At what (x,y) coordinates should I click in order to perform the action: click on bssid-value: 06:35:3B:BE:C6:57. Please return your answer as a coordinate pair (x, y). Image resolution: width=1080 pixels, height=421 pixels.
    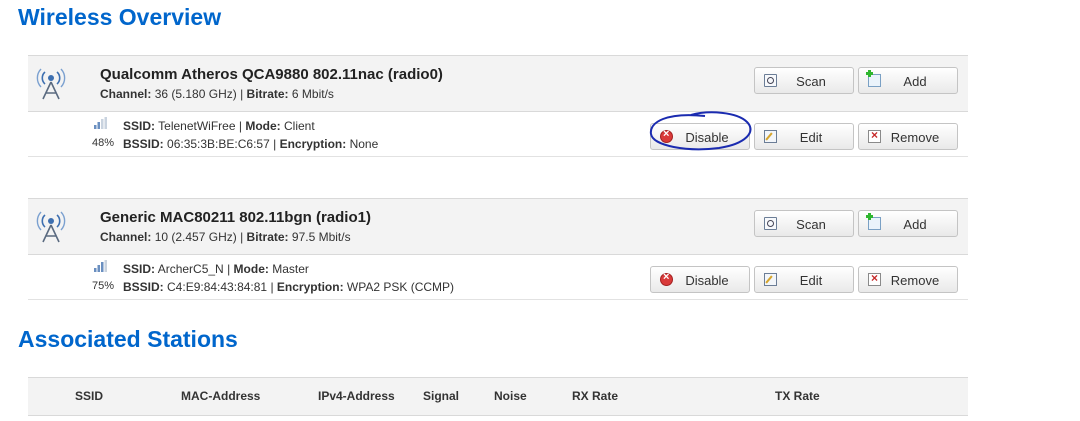
    Looking at the image, I should click on (218, 144).